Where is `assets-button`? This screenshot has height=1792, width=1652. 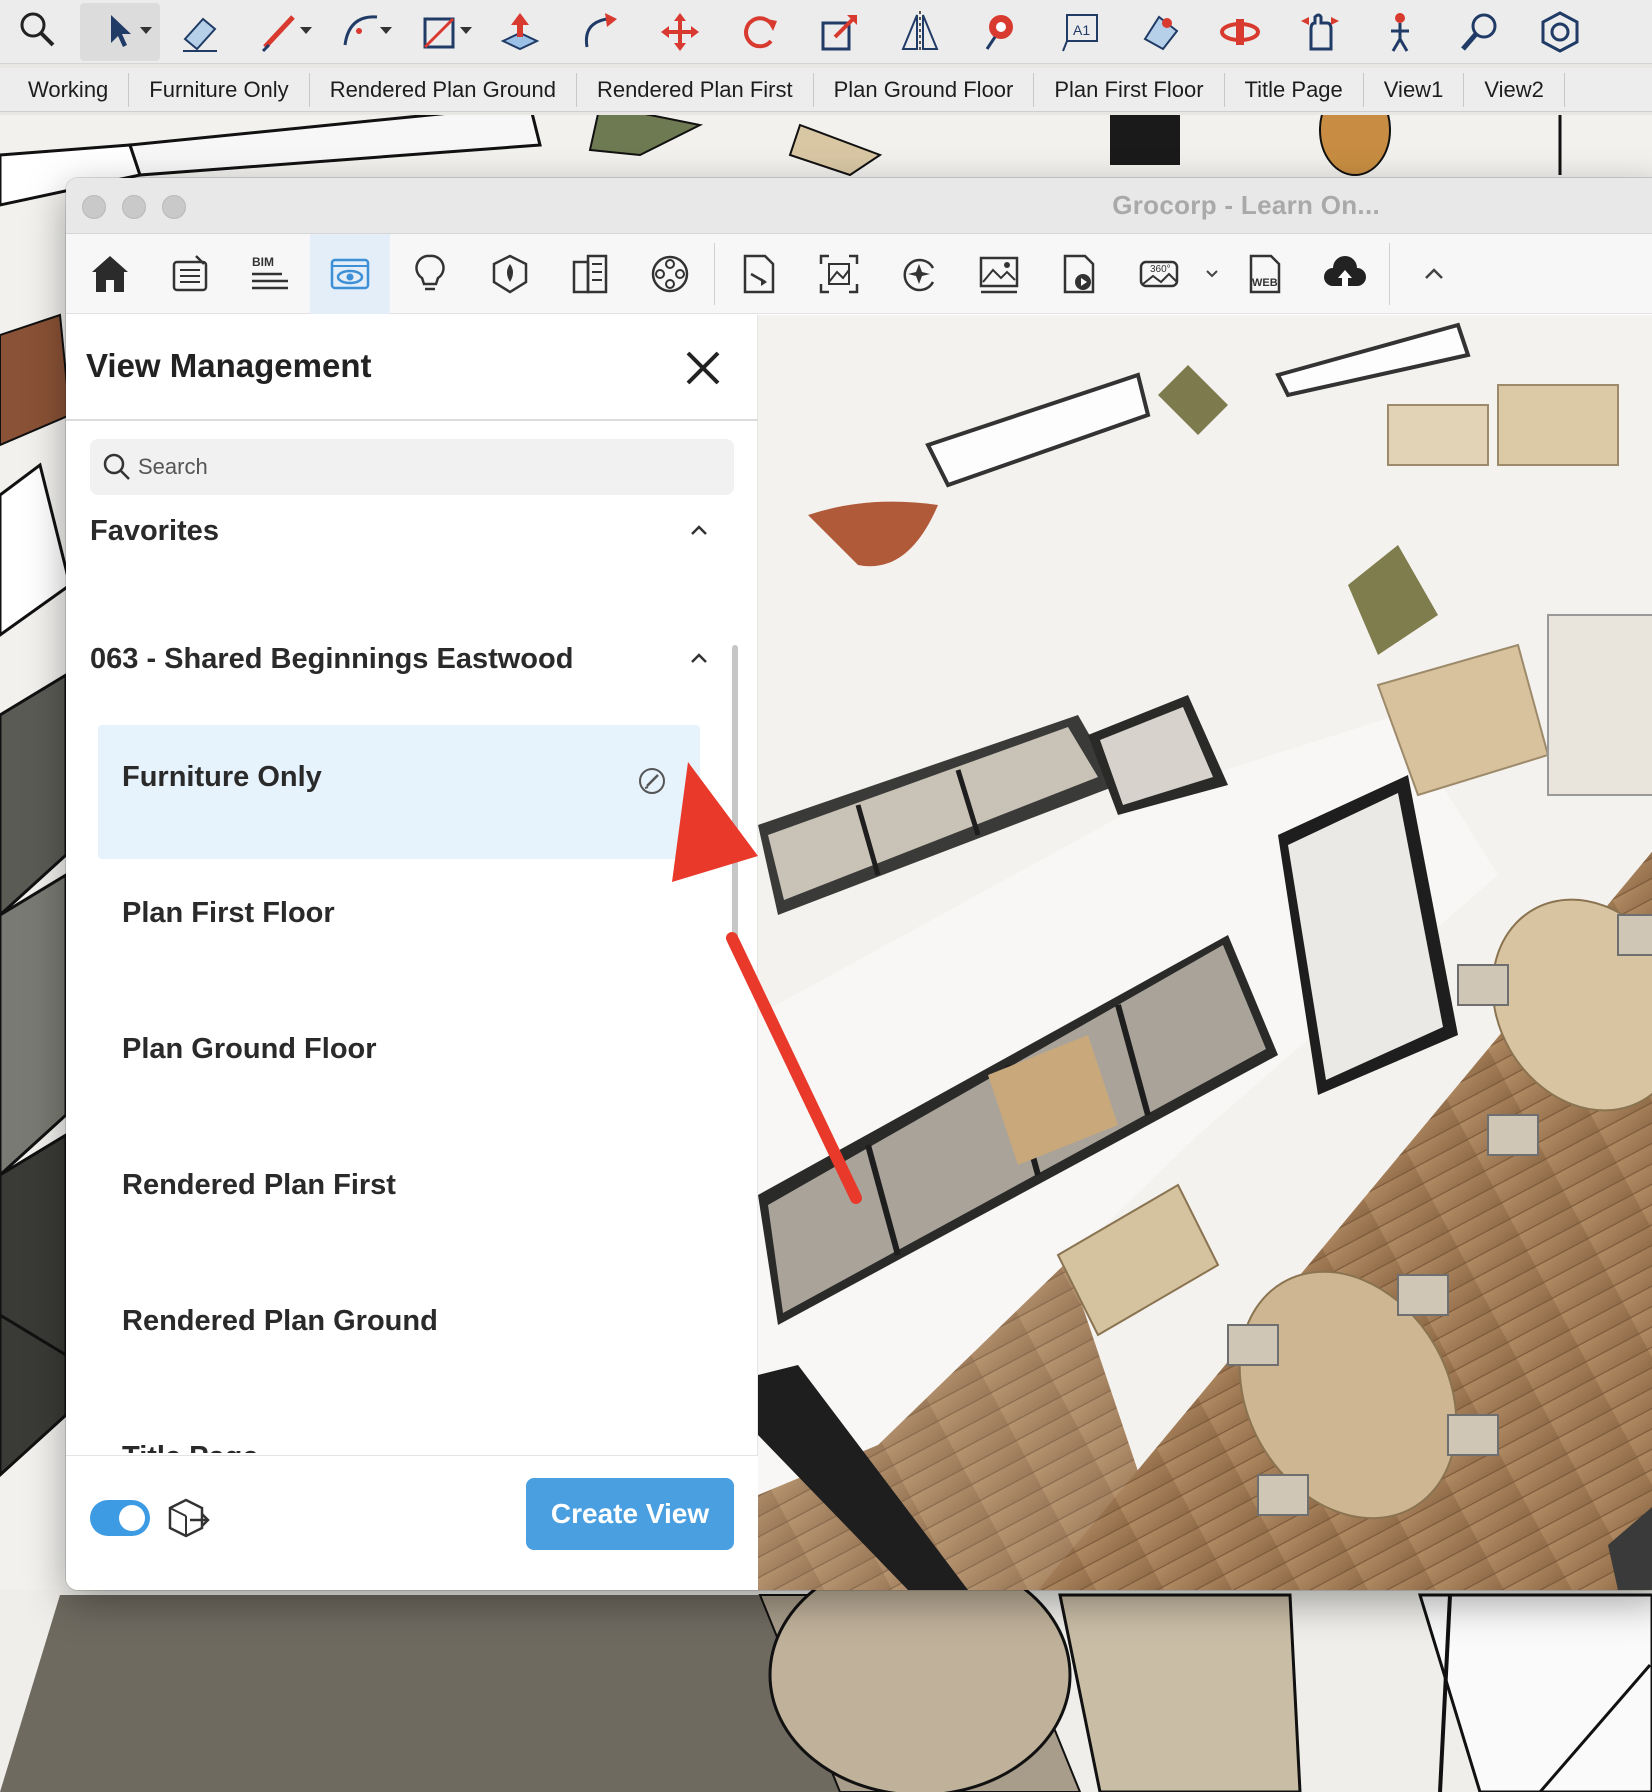
assets-button is located at coordinates (670, 274).